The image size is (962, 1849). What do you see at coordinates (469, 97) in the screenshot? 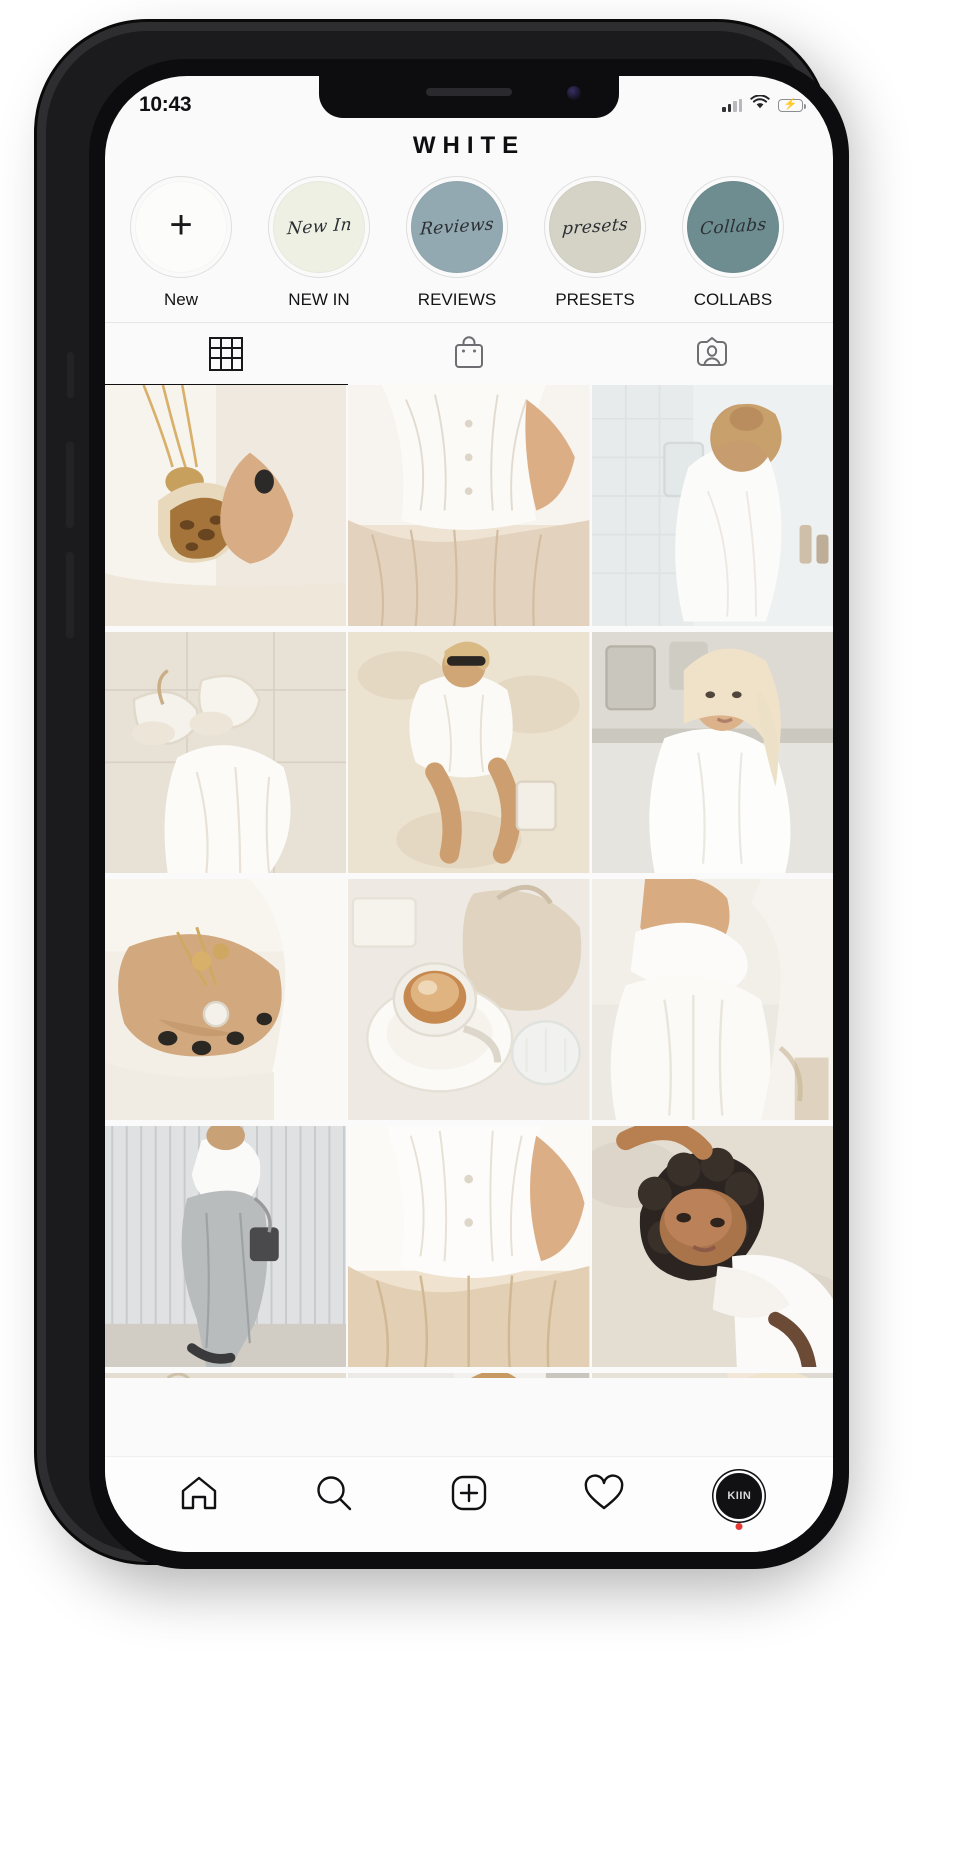
I see `notch` at bounding box center [469, 97].